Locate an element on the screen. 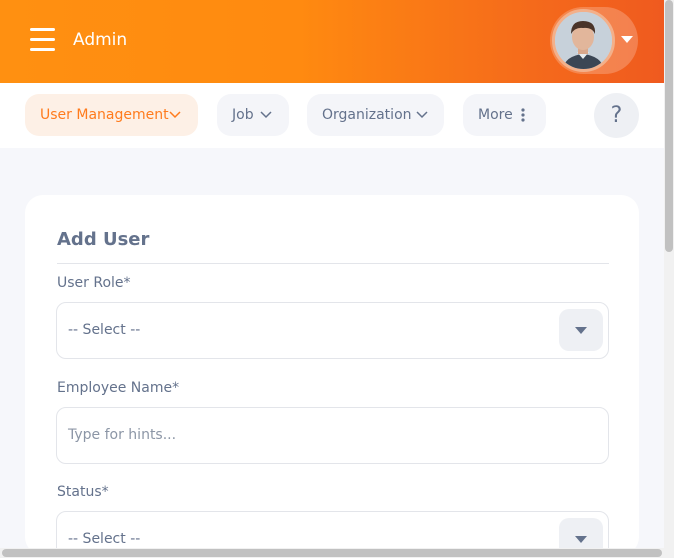  hamburger-menu-icon is located at coordinates (42, 39).